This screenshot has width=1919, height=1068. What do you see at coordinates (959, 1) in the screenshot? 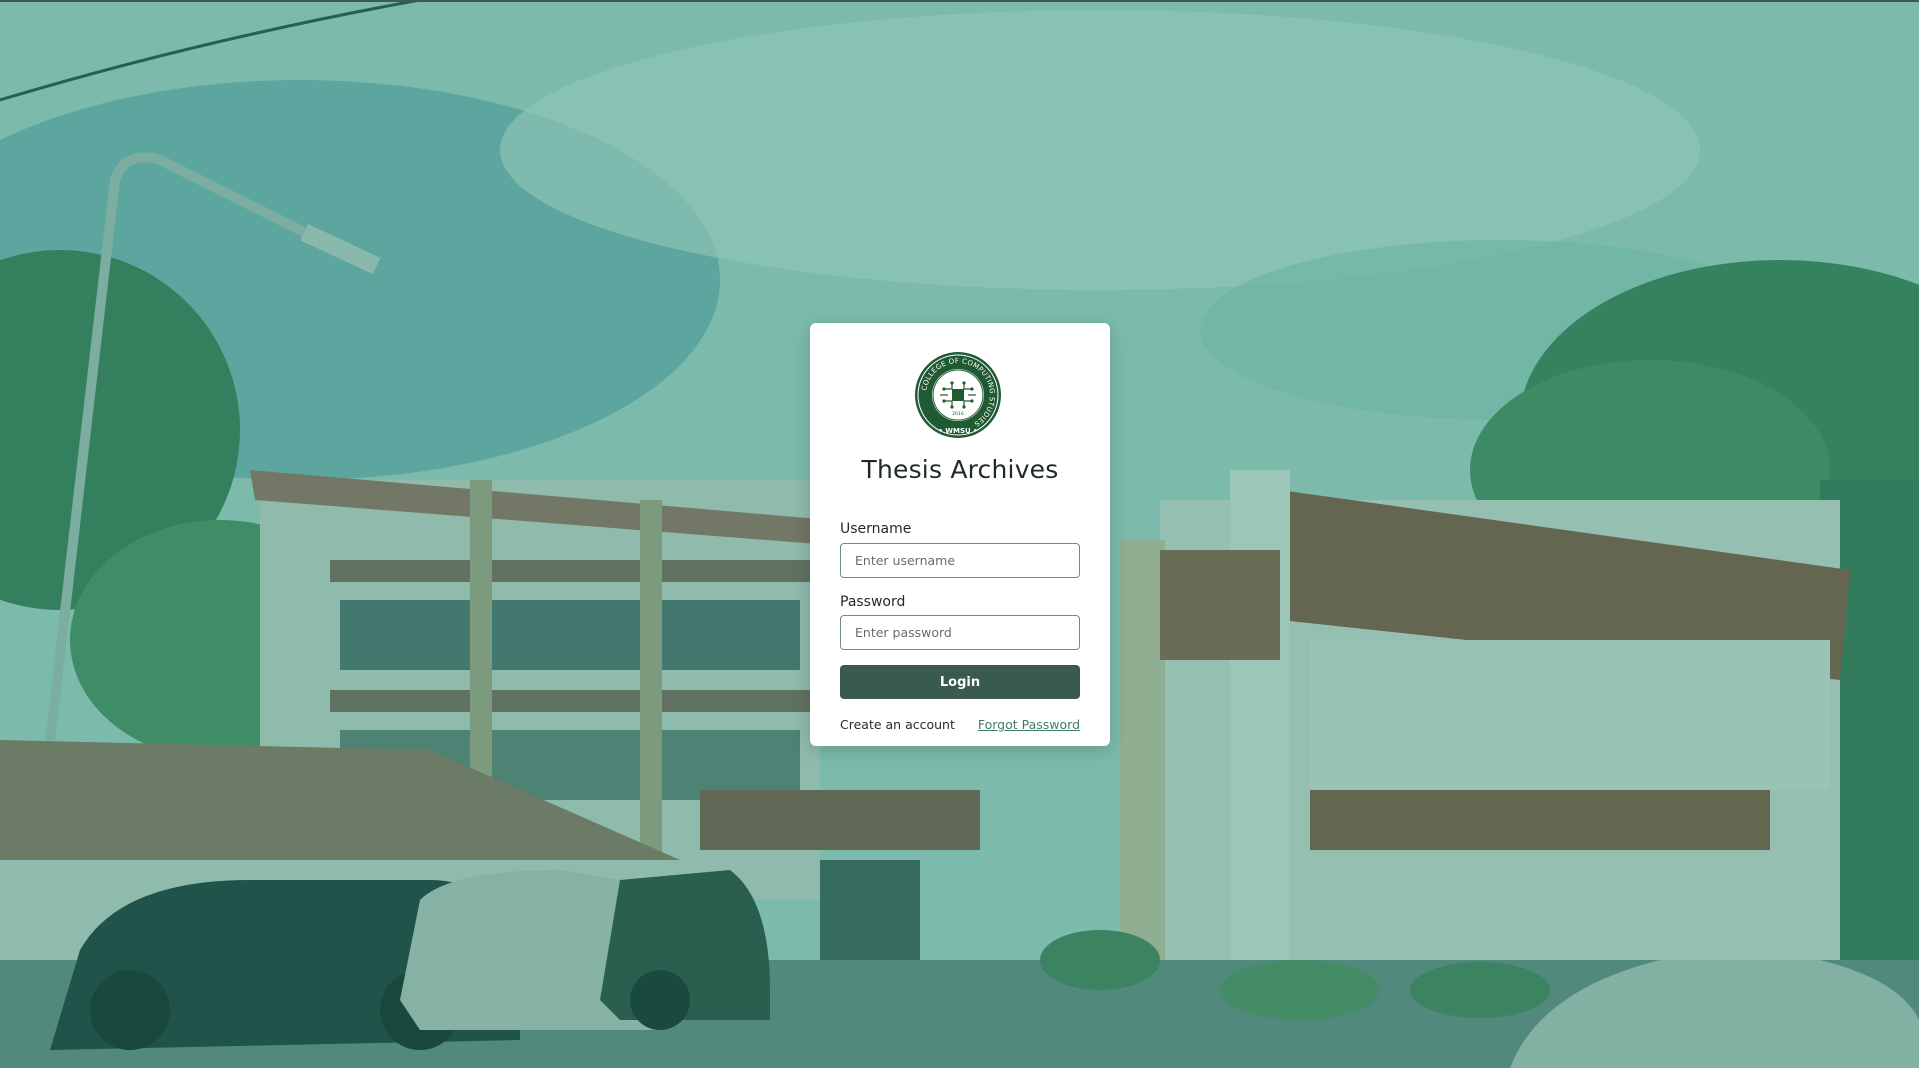
I see `top-border` at bounding box center [959, 1].